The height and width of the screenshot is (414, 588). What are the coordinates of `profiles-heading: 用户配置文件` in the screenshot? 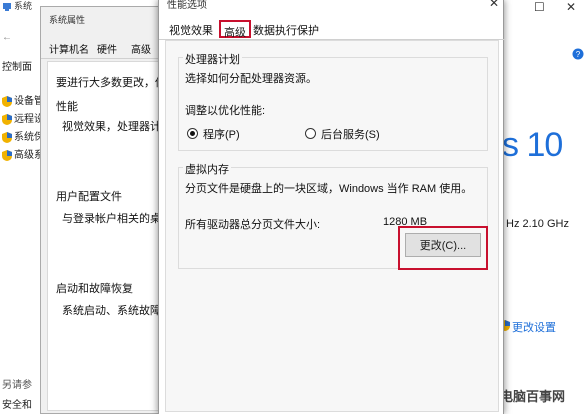 It's located at (89, 197).